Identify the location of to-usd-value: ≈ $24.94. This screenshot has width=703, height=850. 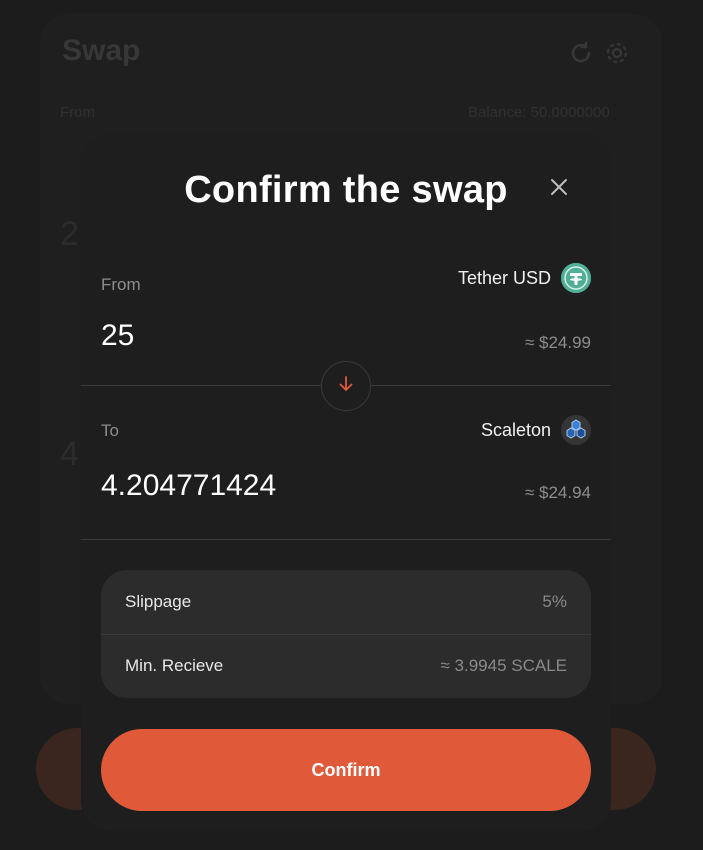
(557, 492).